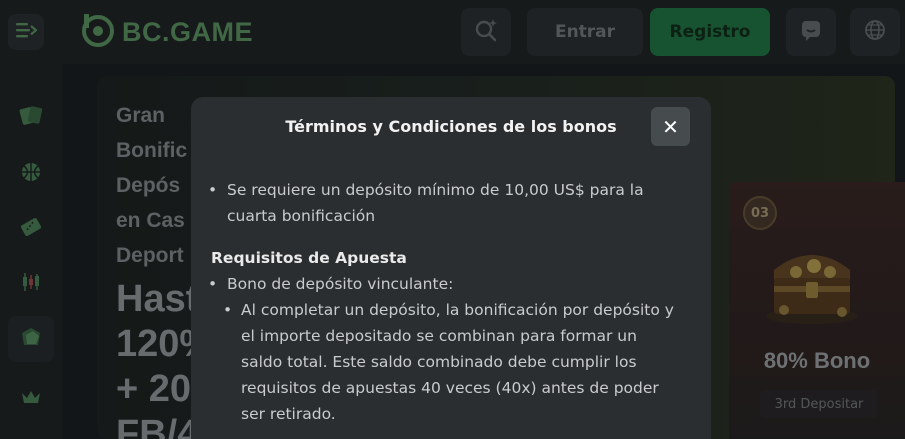  I want to click on section-heading: Requisitos de Apuesta, so click(309, 258).